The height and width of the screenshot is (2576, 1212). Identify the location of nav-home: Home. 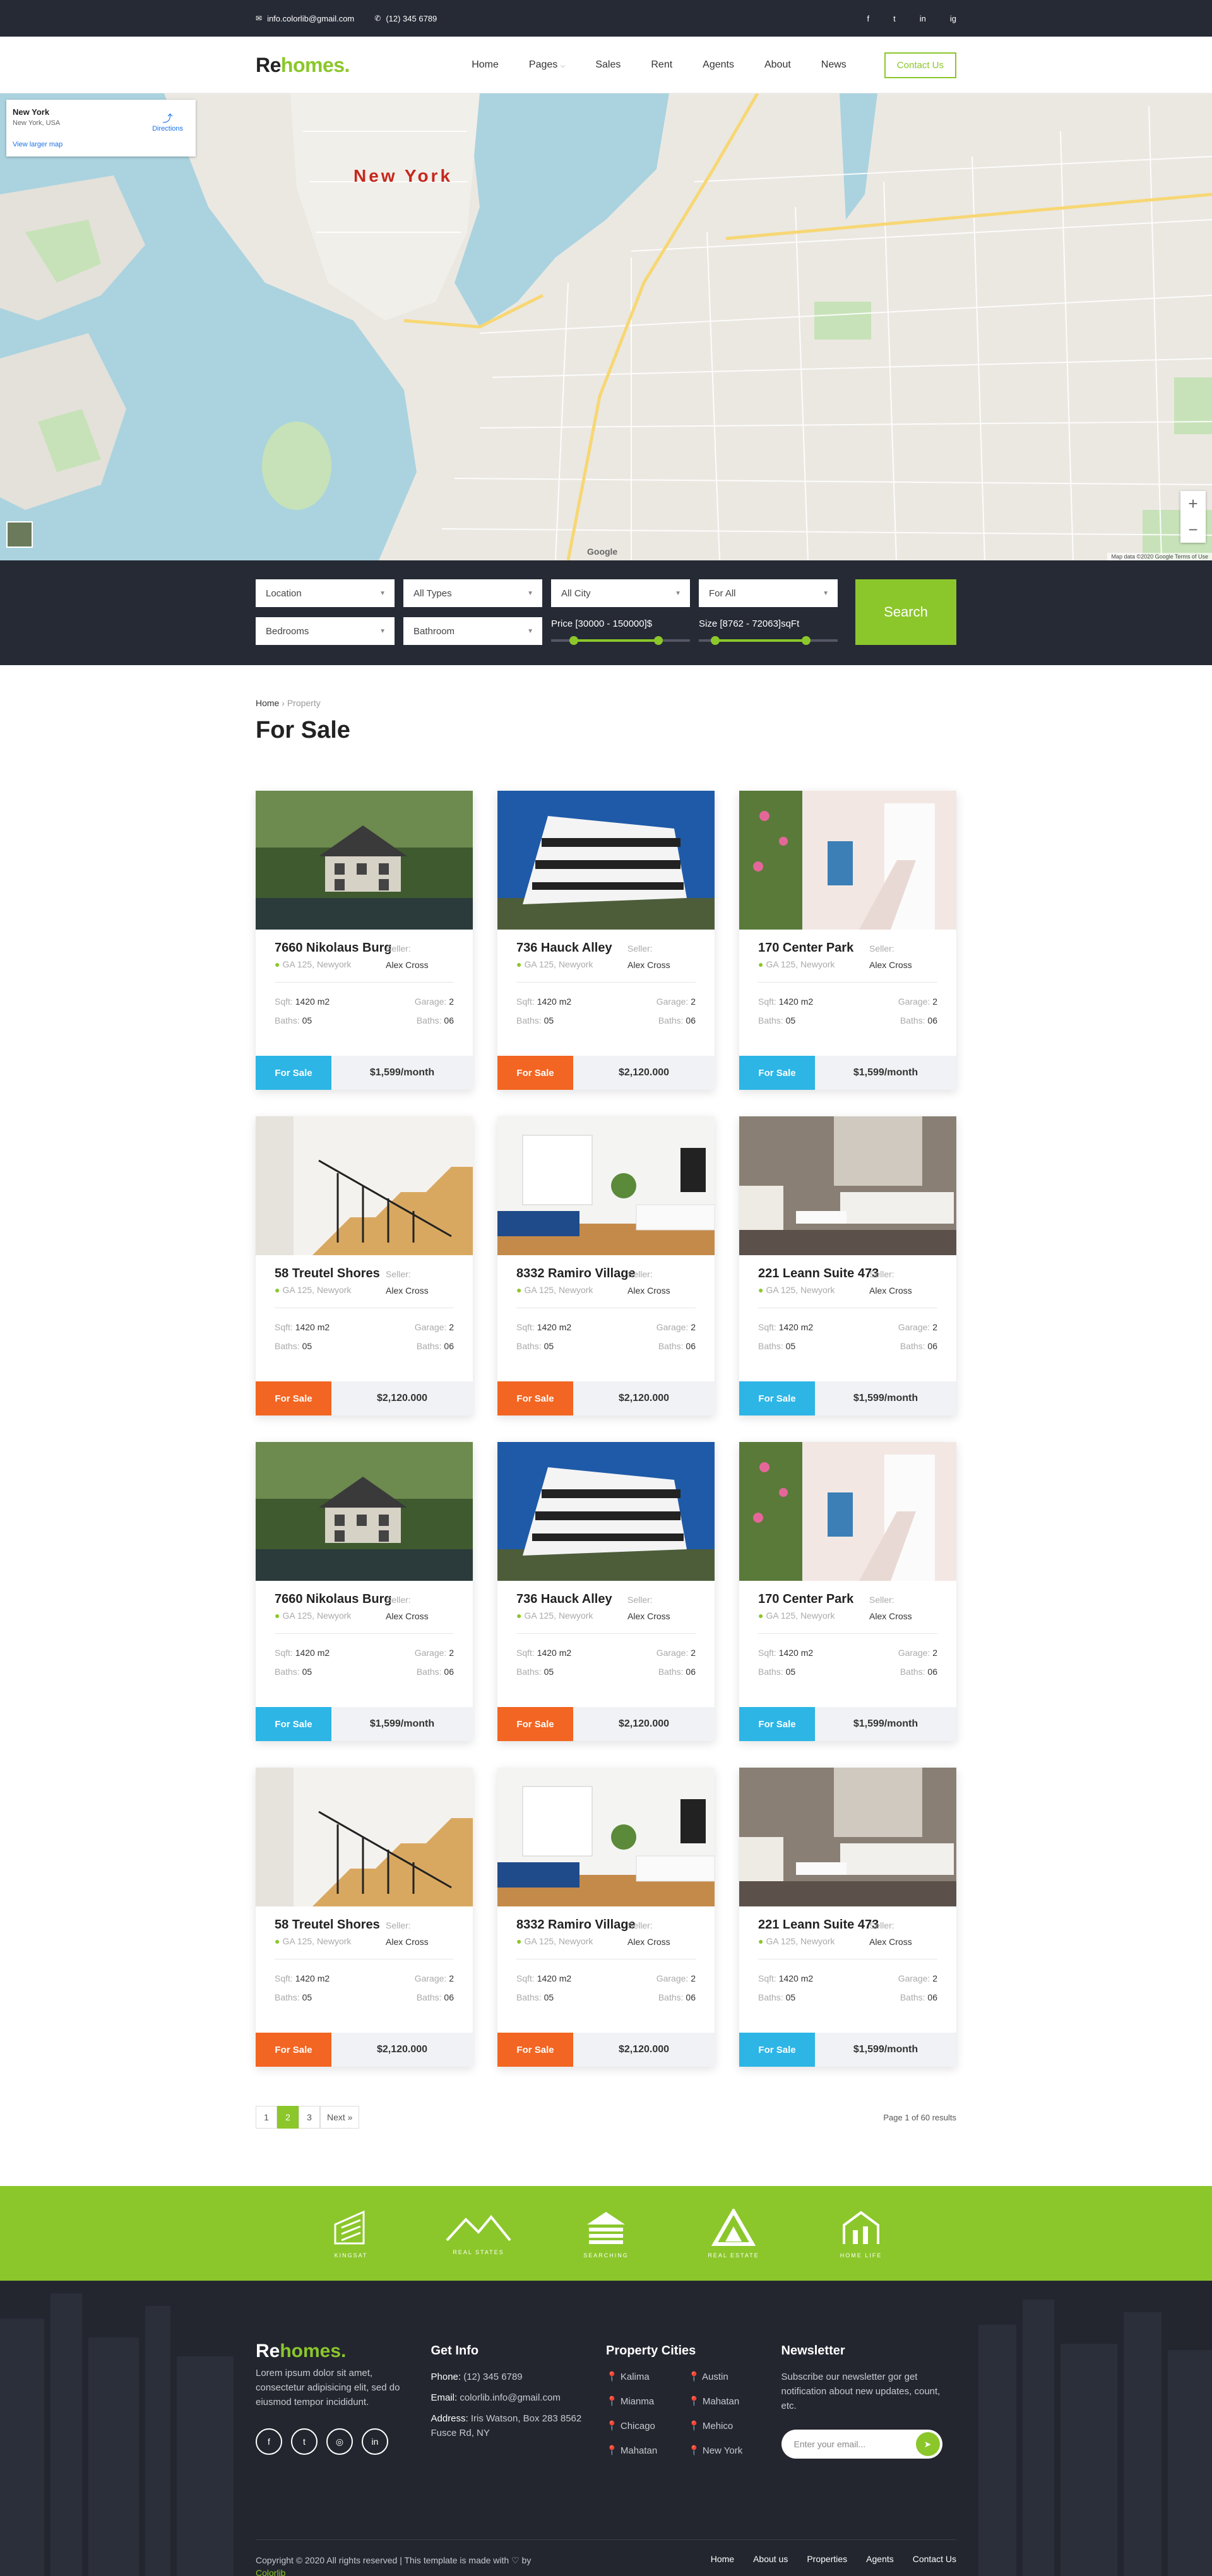
(485, 65).